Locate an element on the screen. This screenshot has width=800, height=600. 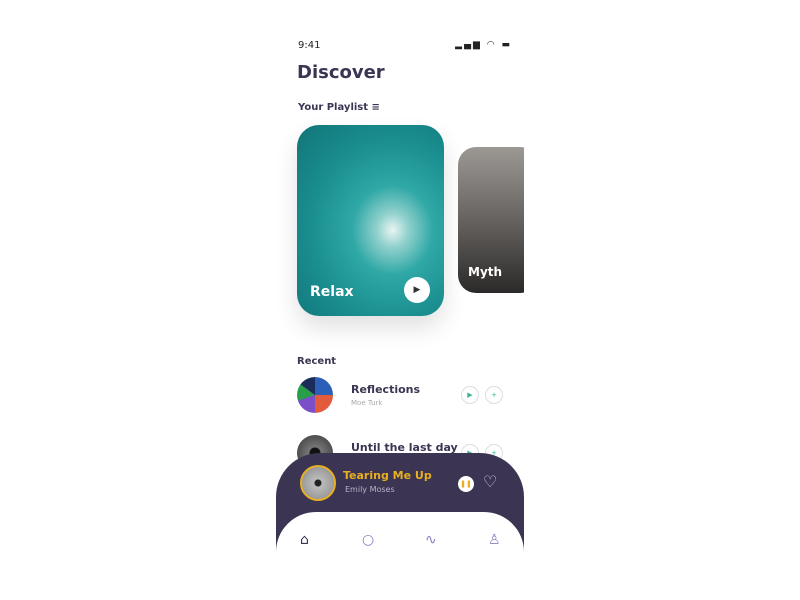
play-icon: ▶ is located at coordinates (417, 290).